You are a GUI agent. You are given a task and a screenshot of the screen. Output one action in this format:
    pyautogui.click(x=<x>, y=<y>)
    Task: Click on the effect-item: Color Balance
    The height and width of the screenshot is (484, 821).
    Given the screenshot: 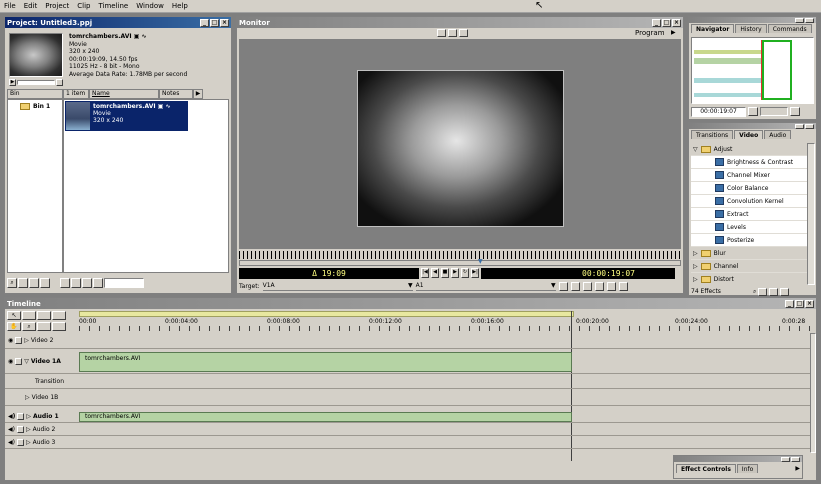 What is the action you would take?
    pyautogui.click(x=749, y=188)
    